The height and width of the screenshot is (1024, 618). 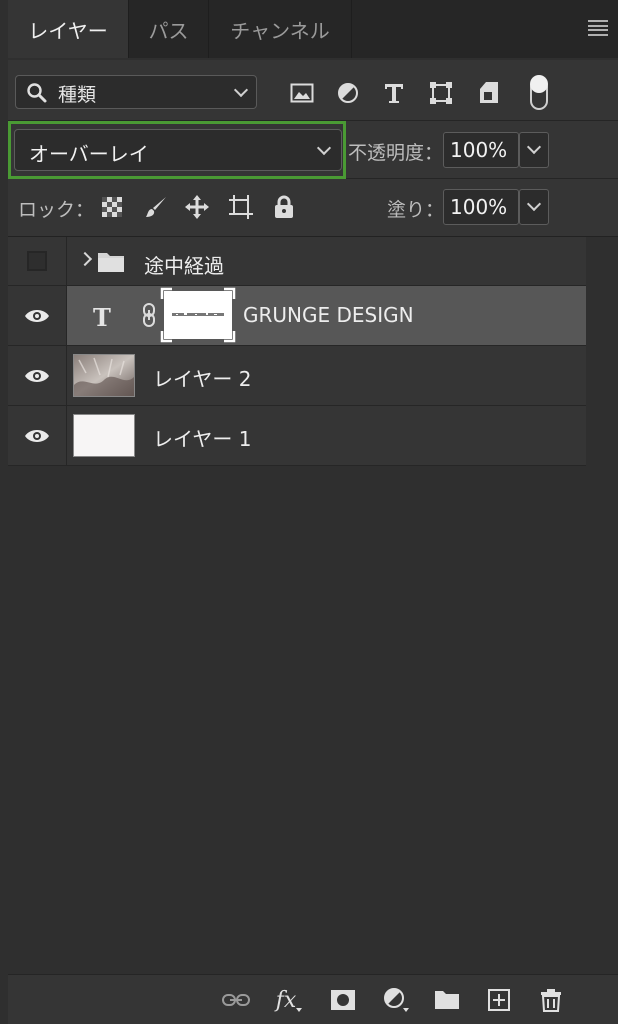 What do you see at coordinates (343, 1000) in the screenshot?
I see `add-mask-icon` at bounding box center [343, 1000].